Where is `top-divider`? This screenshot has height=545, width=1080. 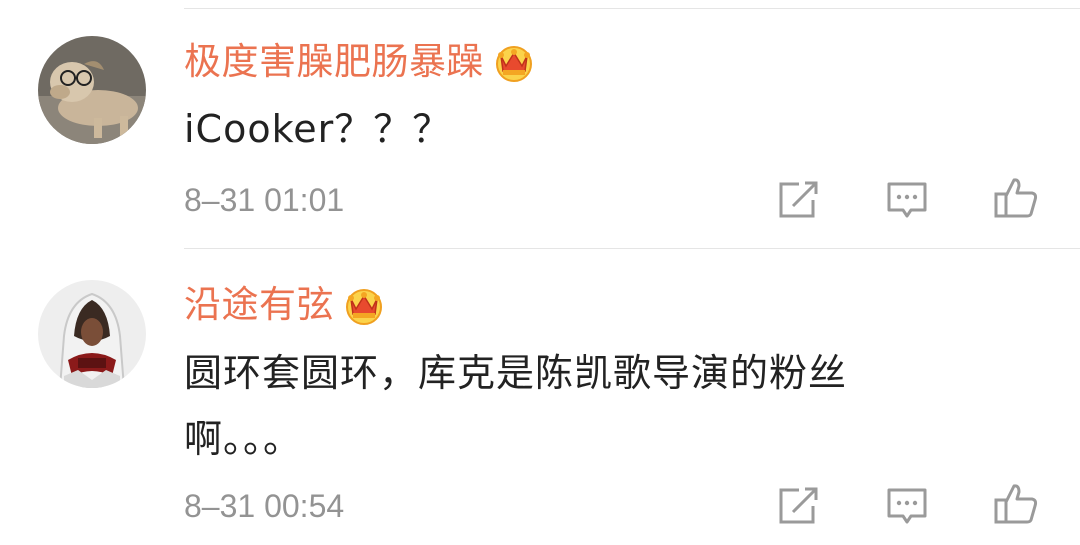 top-divider is located at coordinates (632, 8).